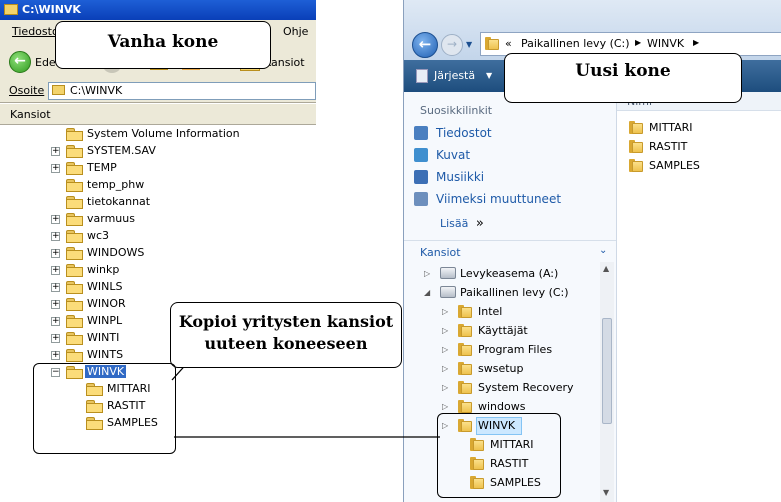 This screenshot has width=781, height=502. Describe the element at coordinates (286, 321) in the screenshot. I see `callout-copy-line-1: Kopioi yritysten kansiot` at that location.